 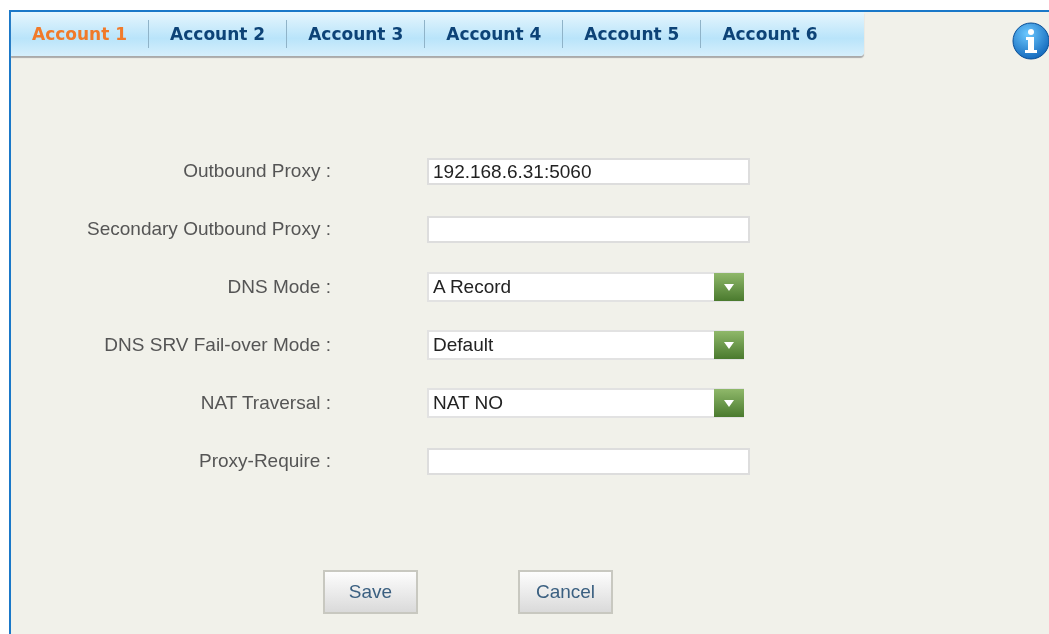 What do you see at coordinates (585, 403) in the screenshot?
I see `dropdown: NAT NO` at bounding box center [585, 403].